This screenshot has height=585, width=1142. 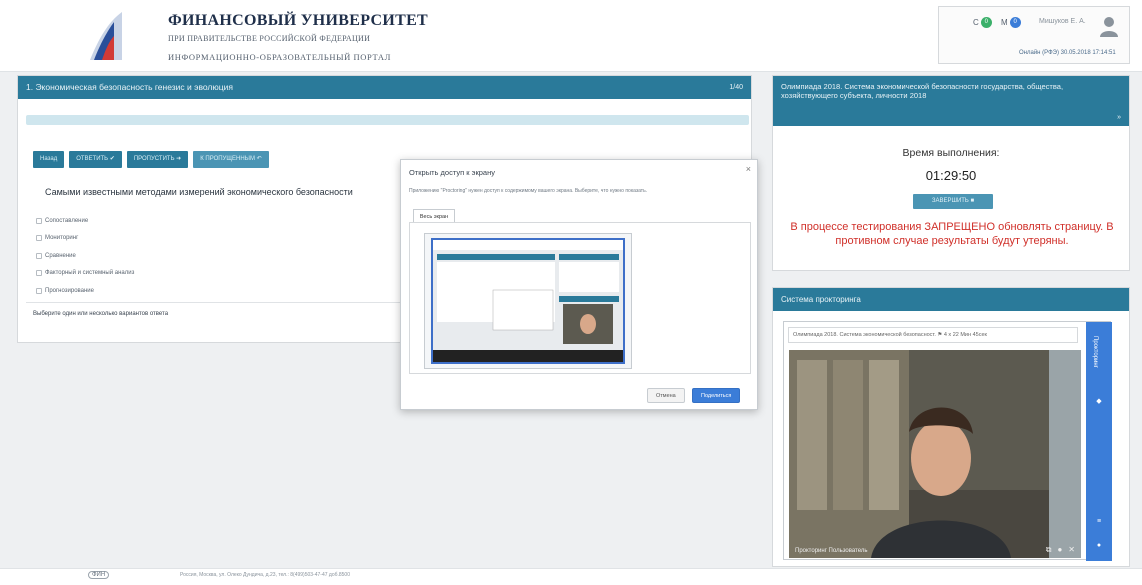 I want to click on share-button: Поделиться, so click(x=716, y=395).